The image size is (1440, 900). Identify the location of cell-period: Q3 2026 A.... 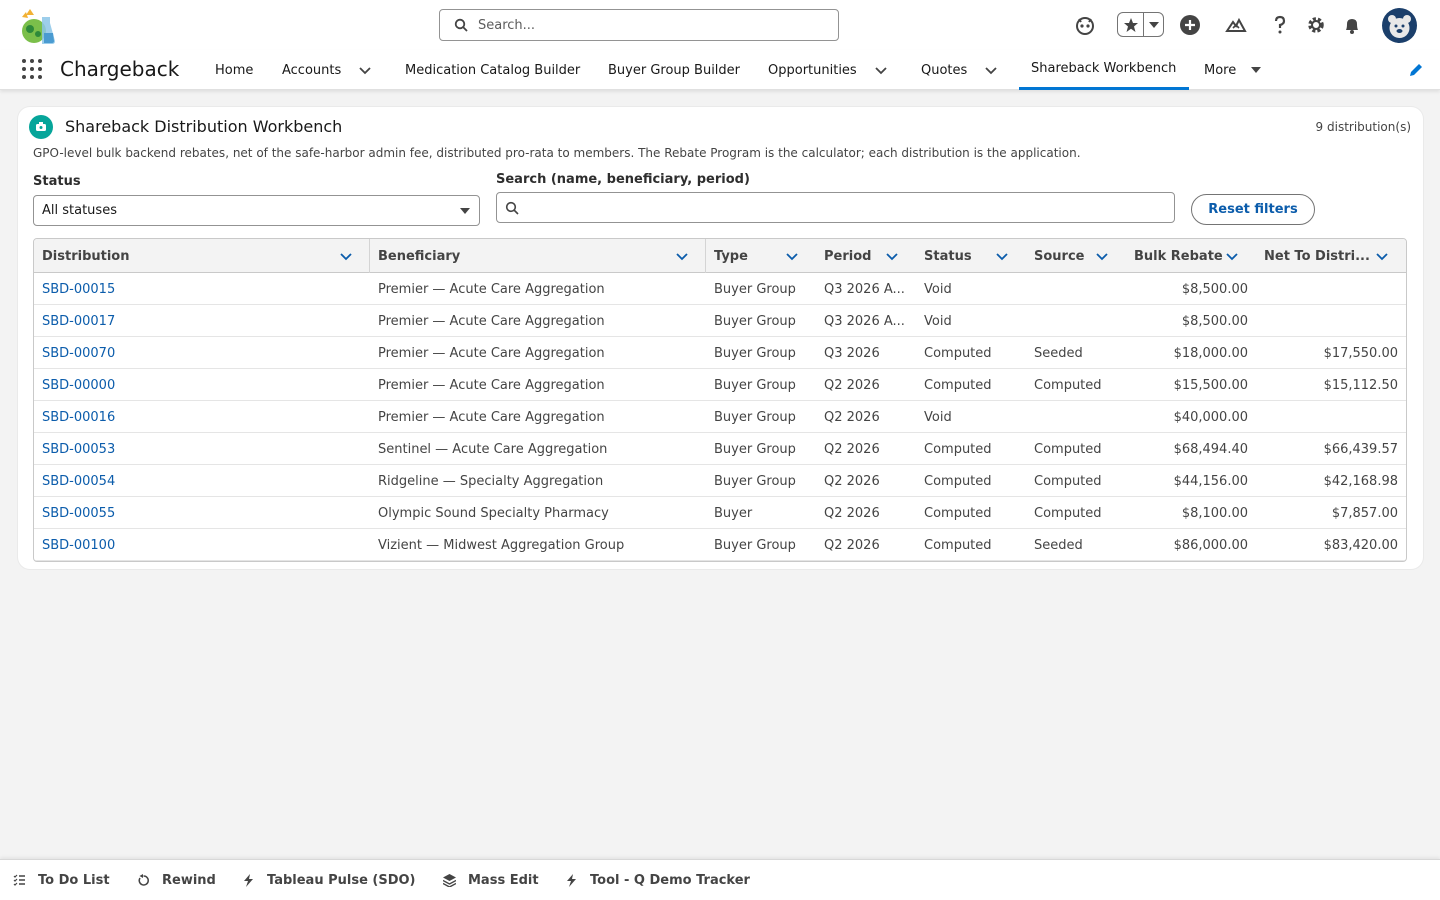
(864, 289).